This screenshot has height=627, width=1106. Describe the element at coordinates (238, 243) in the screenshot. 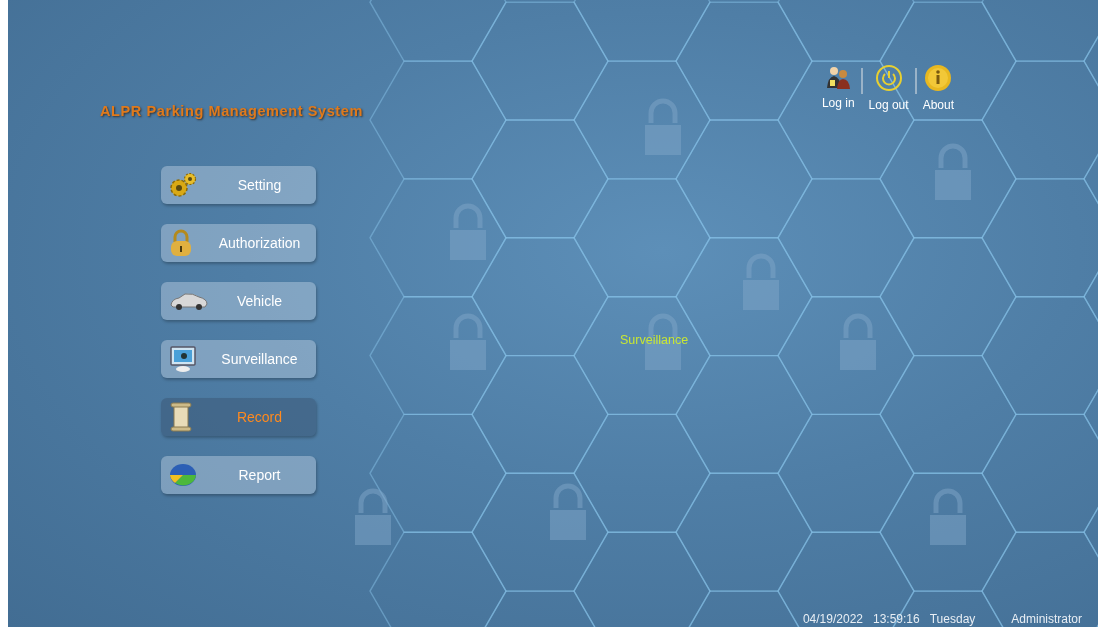

I see `menu-button: Authorization` at that location.